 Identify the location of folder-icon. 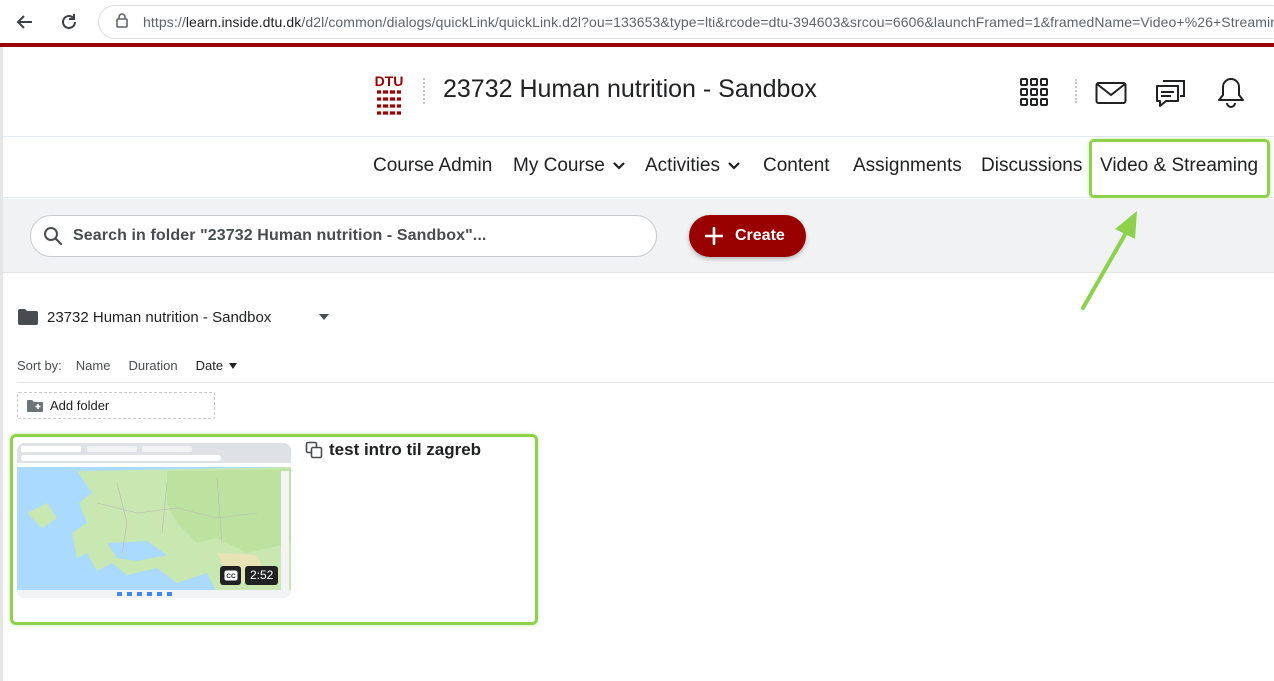
(28, 317).